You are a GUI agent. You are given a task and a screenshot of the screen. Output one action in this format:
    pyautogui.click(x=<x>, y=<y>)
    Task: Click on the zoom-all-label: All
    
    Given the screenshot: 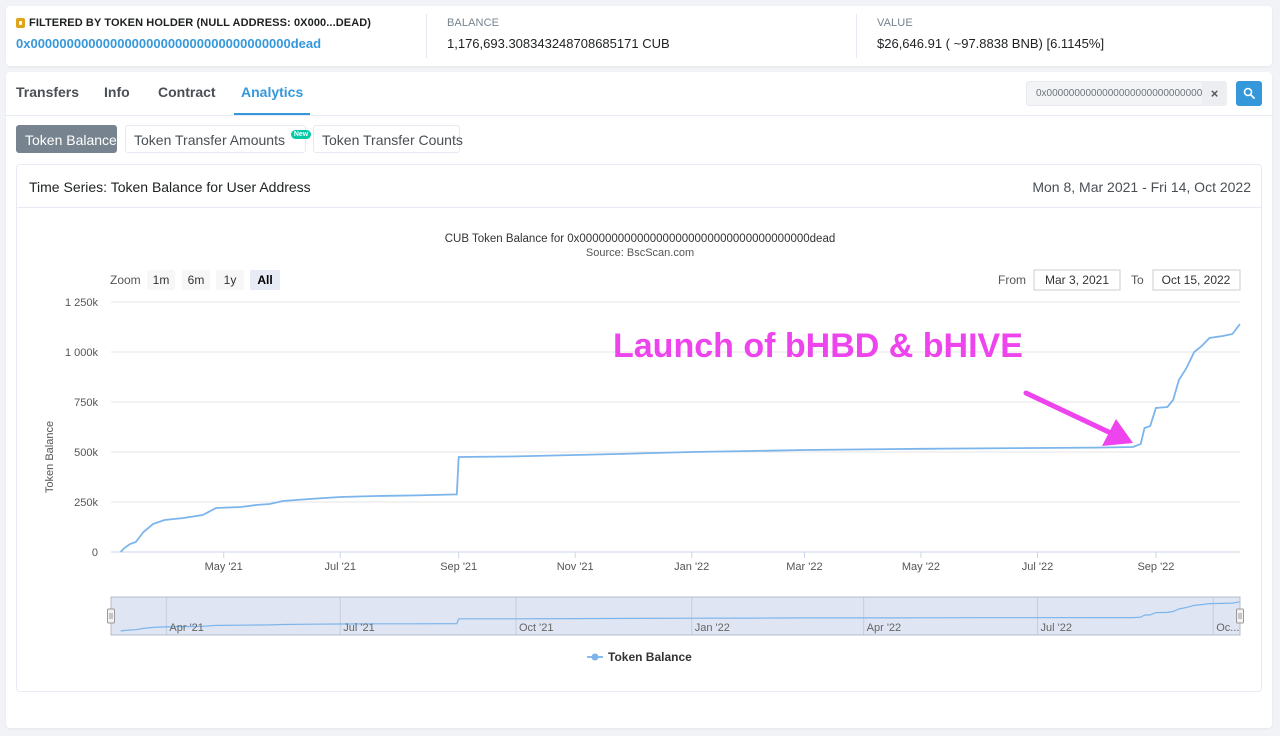 What is the action you would take?
    pyautogui.click(x=264, y=280)
    